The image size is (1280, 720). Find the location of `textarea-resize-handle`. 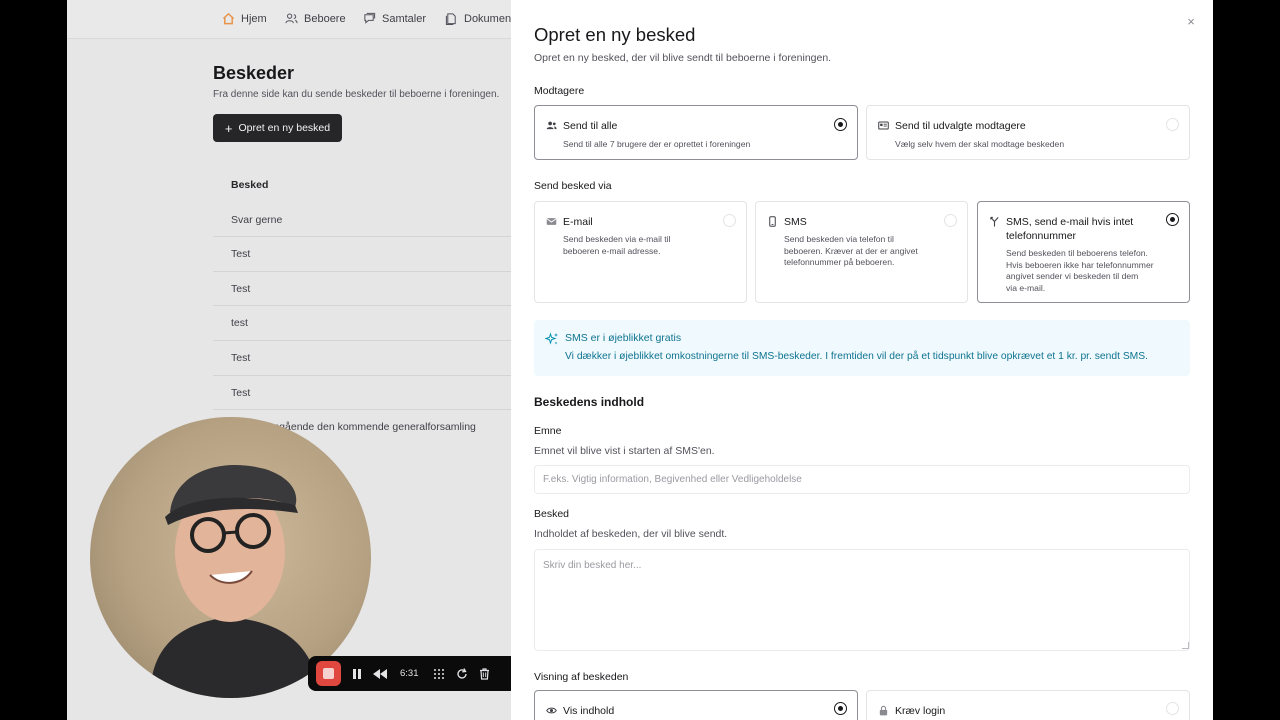

textarea-resize-handle is located at coordinates (1185, 645).